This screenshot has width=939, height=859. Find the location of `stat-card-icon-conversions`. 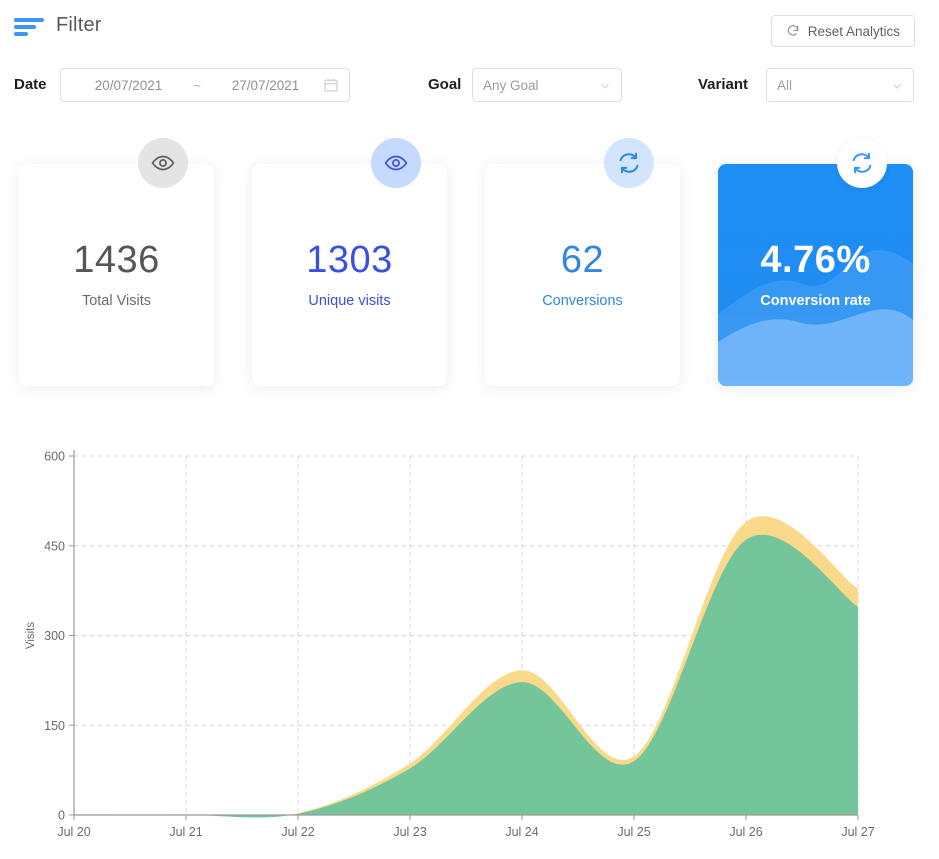

stat-card-icon-conversions is located at coordinates (629, 163).